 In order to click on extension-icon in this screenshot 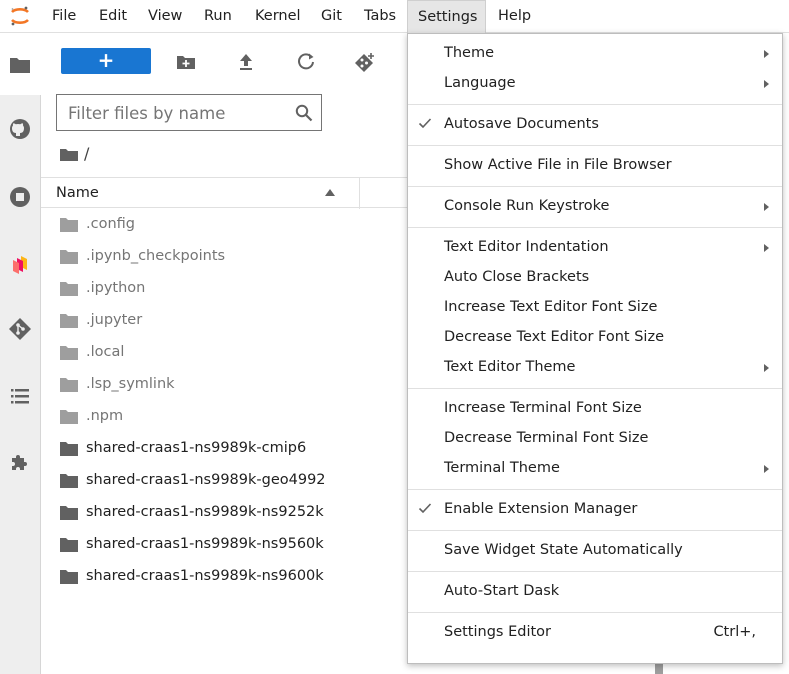, I will do `click(20, 462)`.